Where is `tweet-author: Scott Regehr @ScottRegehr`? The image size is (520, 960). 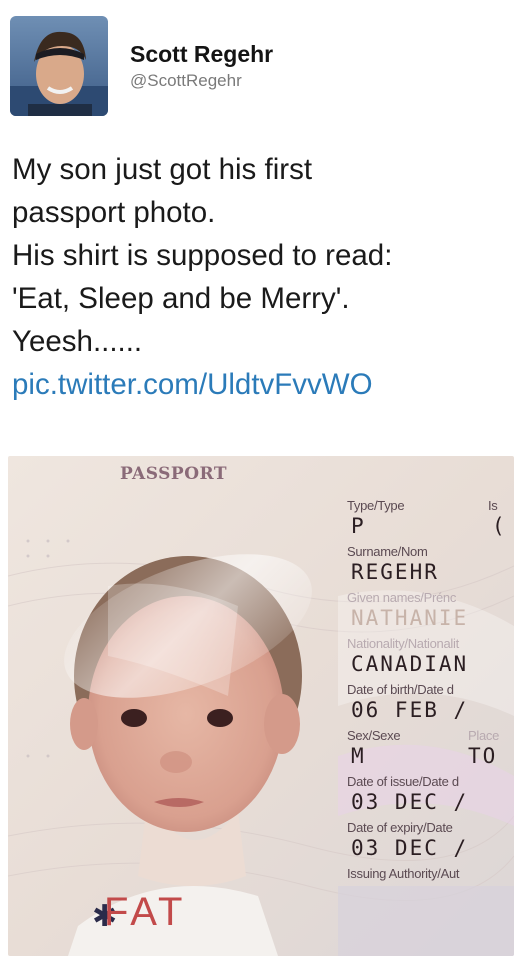
tweet-author: Scott Regehr @ScottRegehr is located at coordinates (201, 66).